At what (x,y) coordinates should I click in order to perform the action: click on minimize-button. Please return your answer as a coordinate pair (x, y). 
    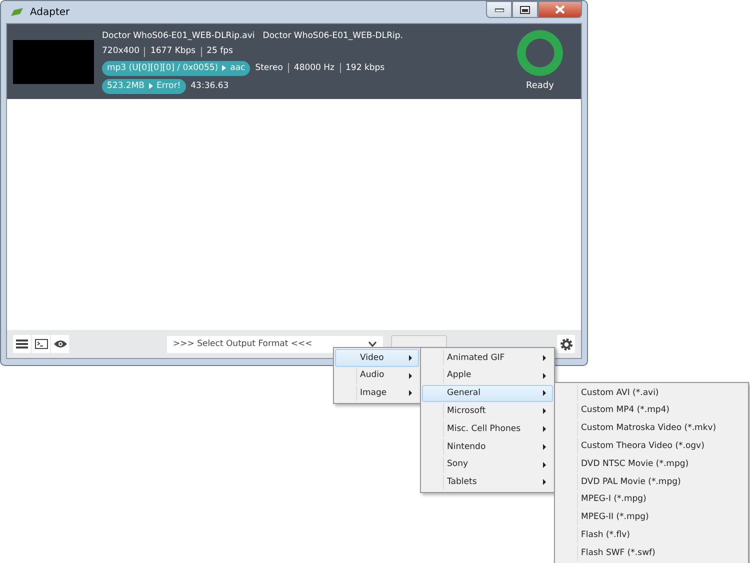
    Looking at the image, I should click on (499, 9).